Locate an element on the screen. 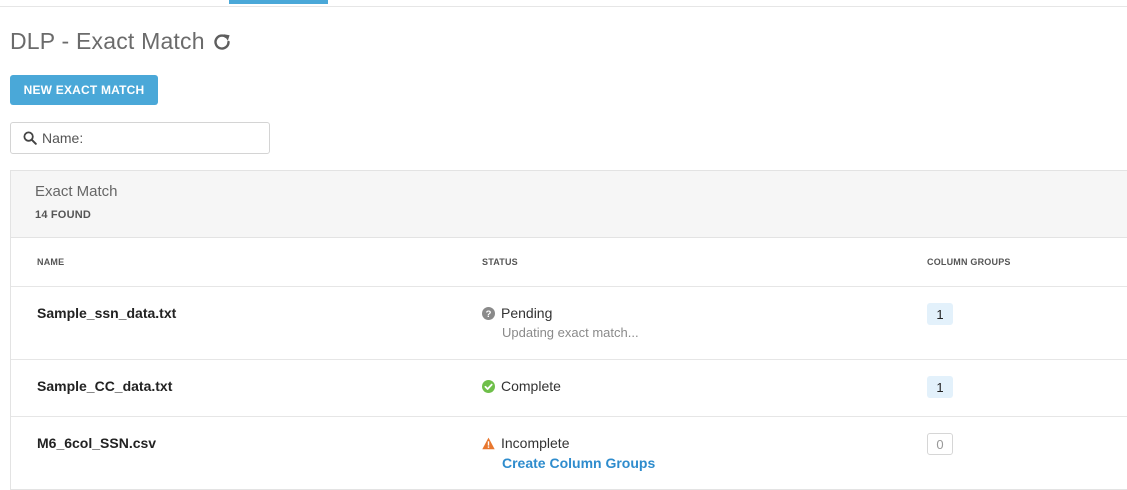  active-tab-indicator is located at coordinates (278, 2).